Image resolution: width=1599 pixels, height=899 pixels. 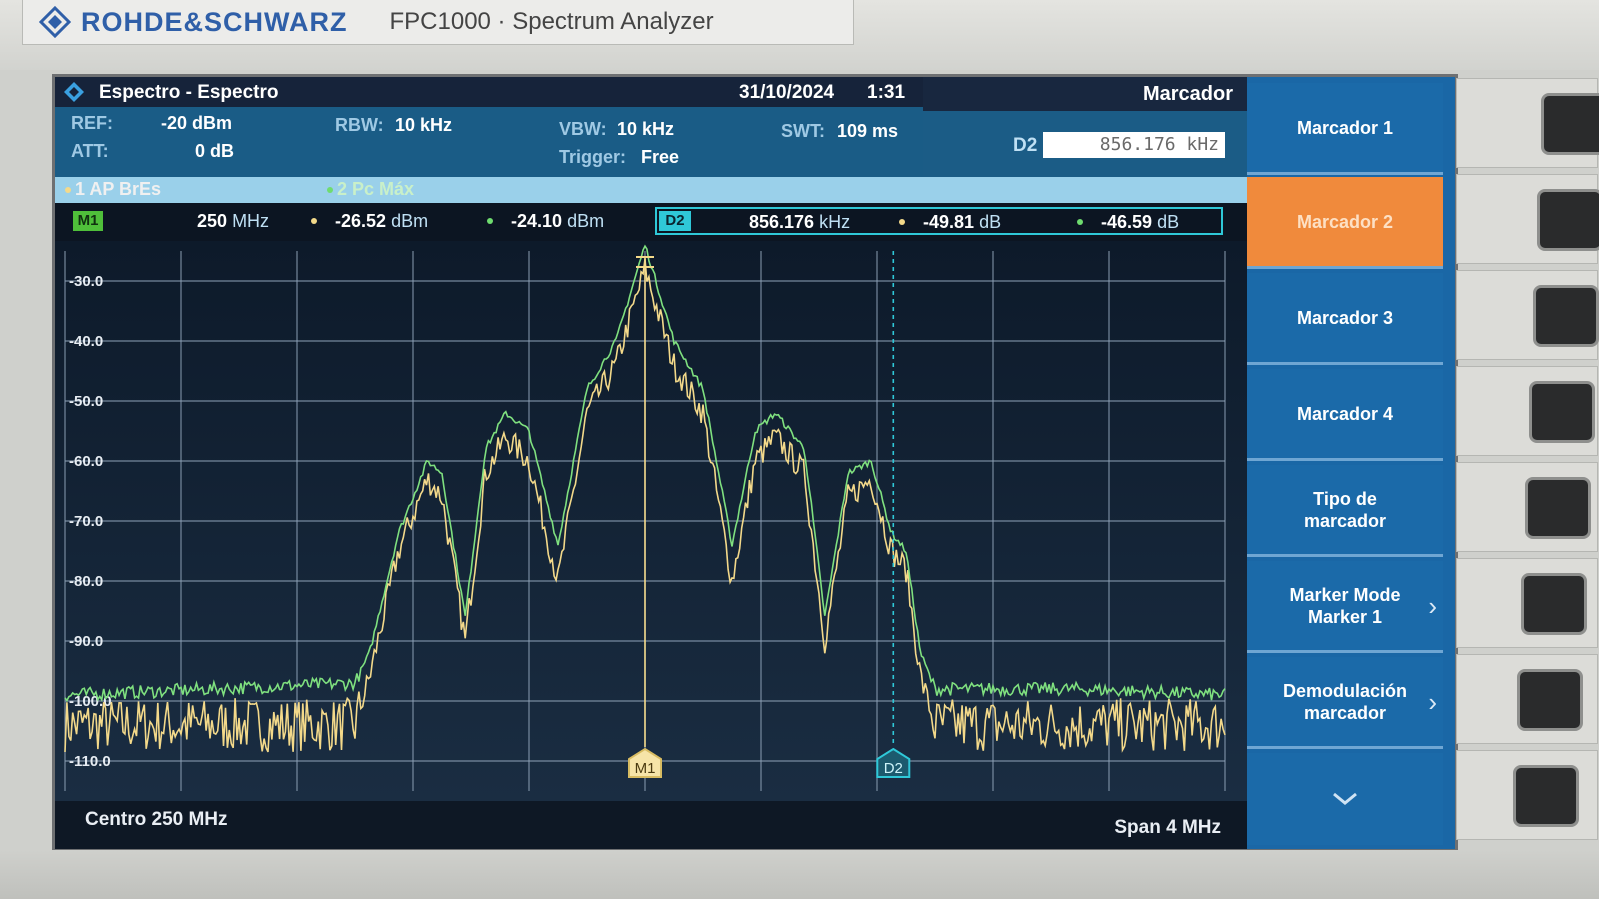 I want to click on trace1-label: 1 AP BrEs, so click(x=118, y=189).